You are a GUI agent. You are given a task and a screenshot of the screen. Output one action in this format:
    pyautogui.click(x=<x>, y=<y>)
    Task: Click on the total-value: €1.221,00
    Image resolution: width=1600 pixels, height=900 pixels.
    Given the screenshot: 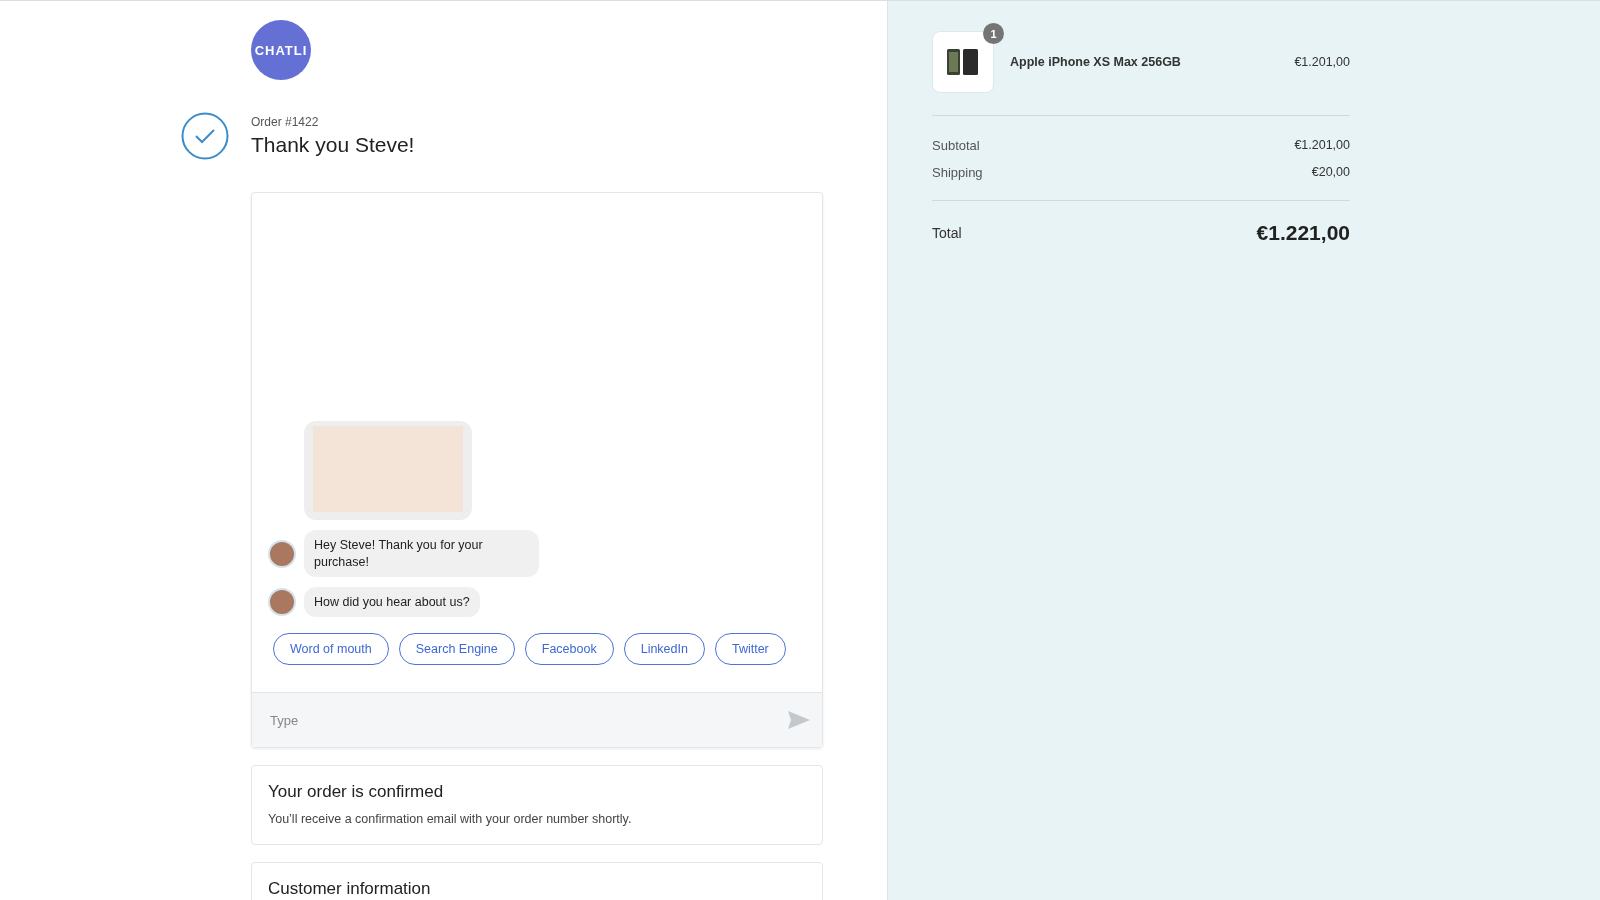 What is the action you would take?
    pyautogui.click(x=1303, y=233)
    